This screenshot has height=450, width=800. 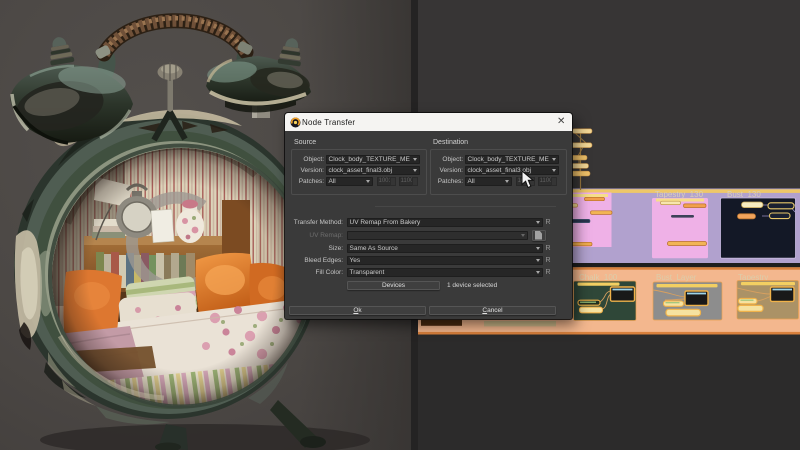 I want to click on svg-text: Tapestry_130, so click(x=679, y=194).